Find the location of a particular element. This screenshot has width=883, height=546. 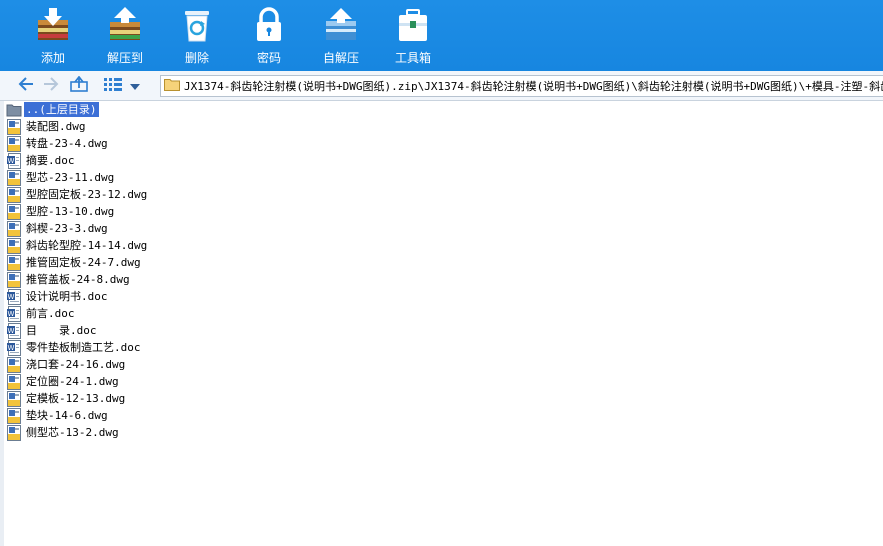

toolbox-button: 工具箱 is located at coordinates (413, 35).